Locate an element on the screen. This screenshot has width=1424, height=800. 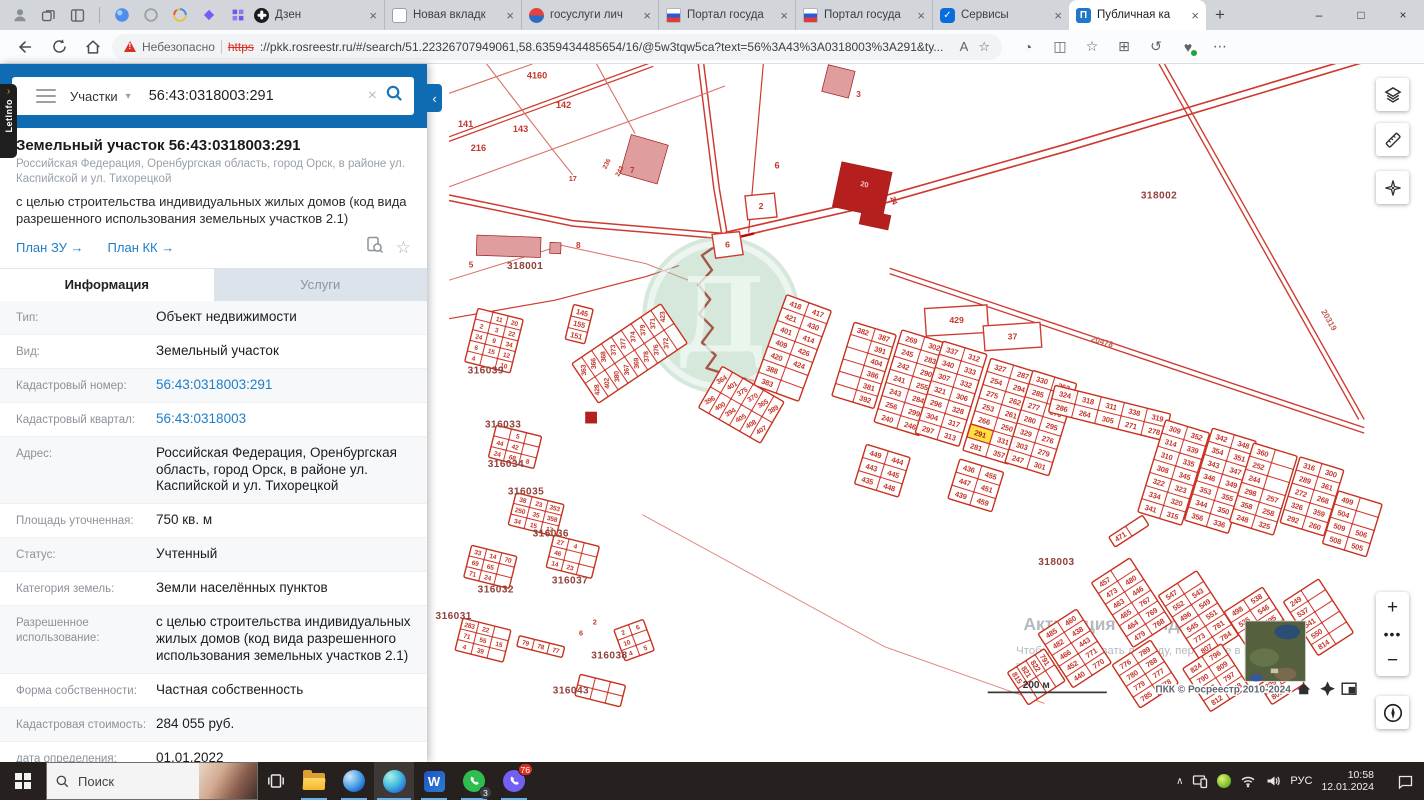
extension-diamond-icon is located at coordinates (208, 15).